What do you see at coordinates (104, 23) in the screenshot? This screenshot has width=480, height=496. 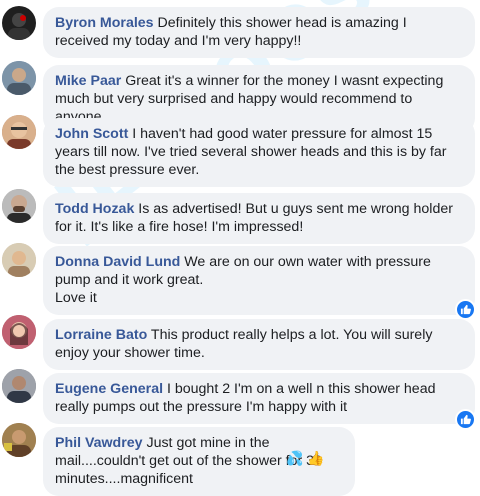 I see `comment-author: Byron Morales` at bounding box center [104, 23].